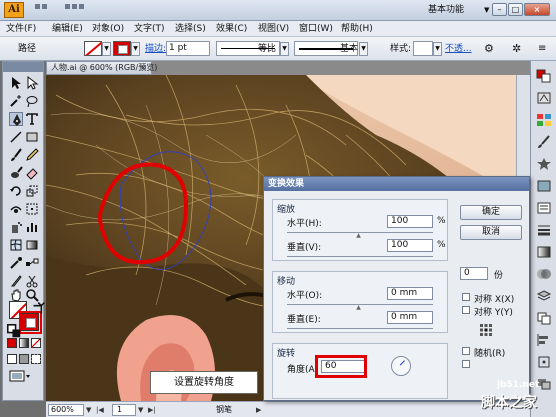  I want to click on style-dropdown: ▼, so click(437, 49).